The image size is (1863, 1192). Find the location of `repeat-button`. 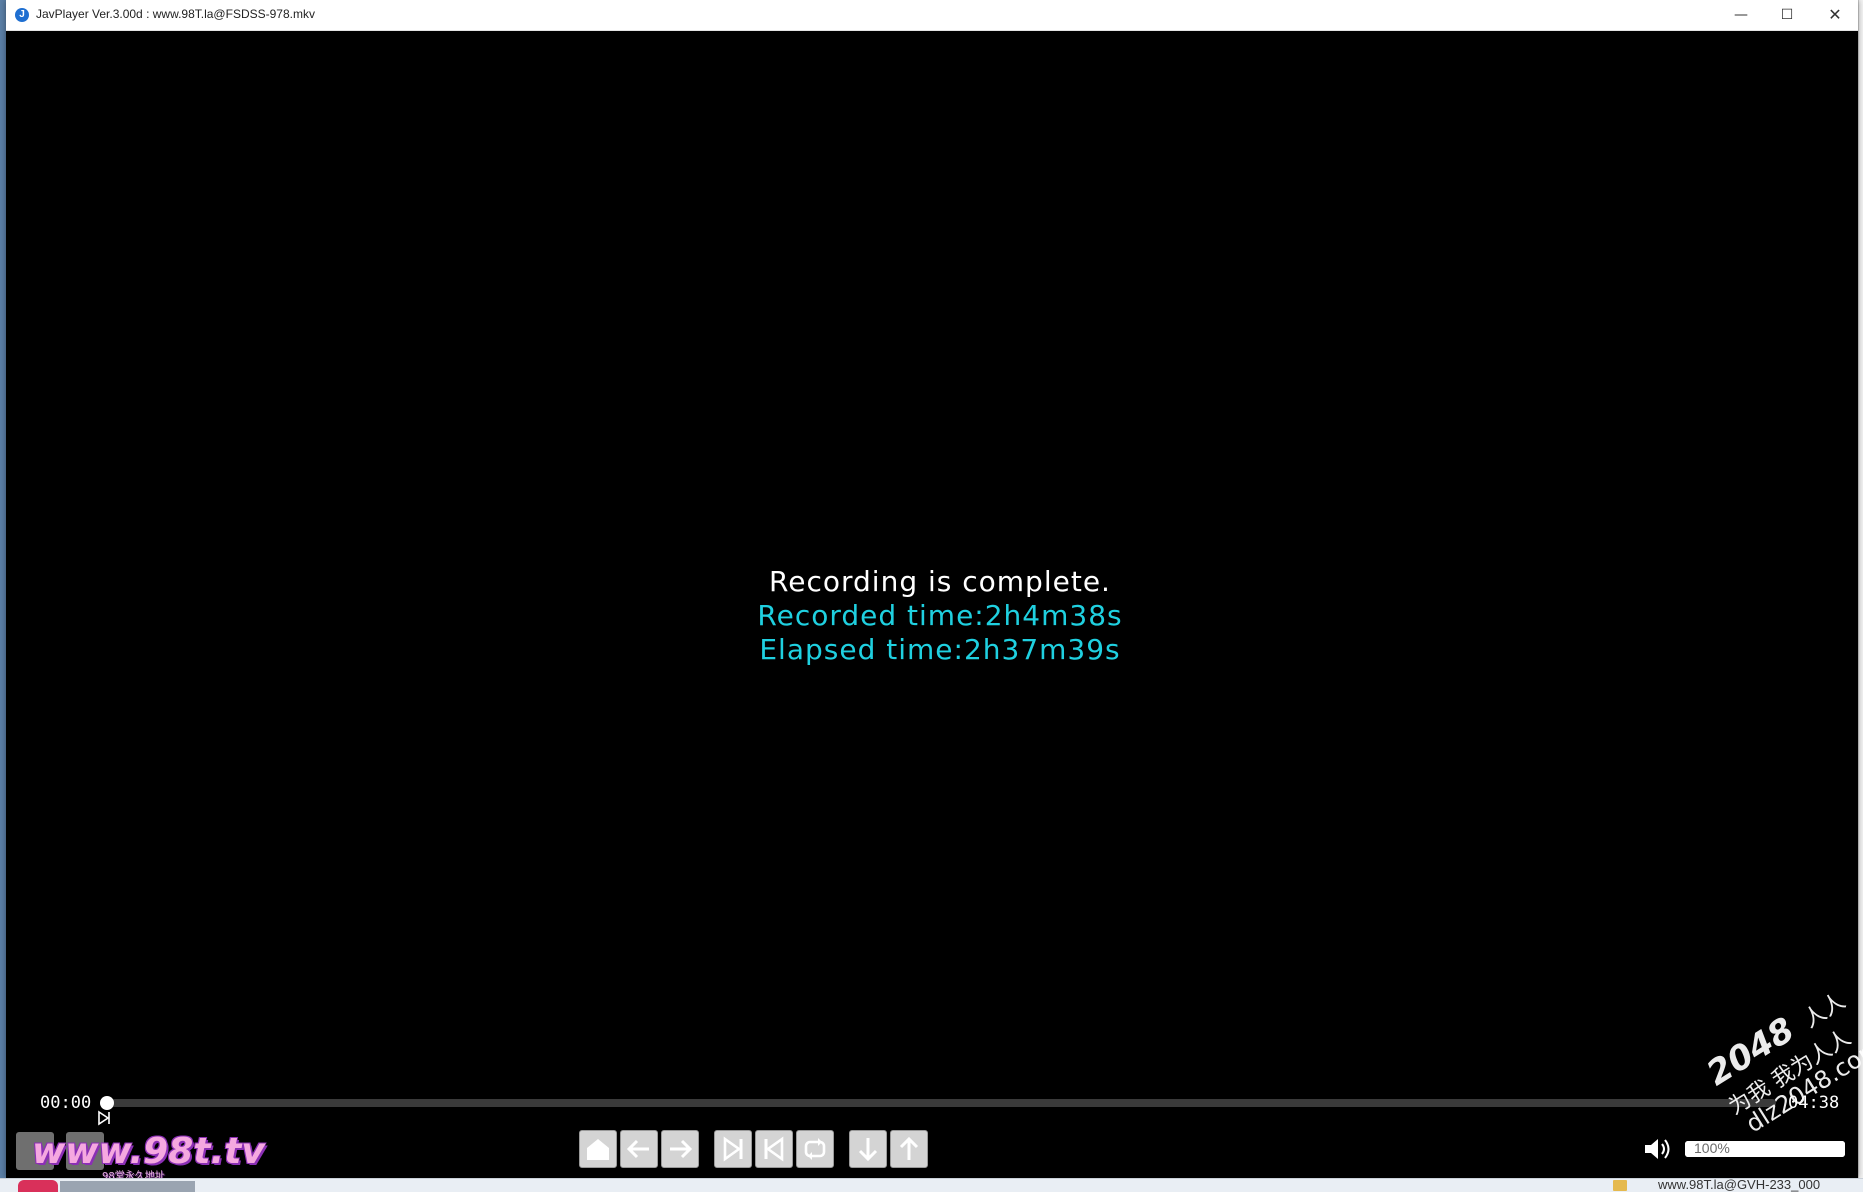

repeat-button is located at coordinates (815, 1149).